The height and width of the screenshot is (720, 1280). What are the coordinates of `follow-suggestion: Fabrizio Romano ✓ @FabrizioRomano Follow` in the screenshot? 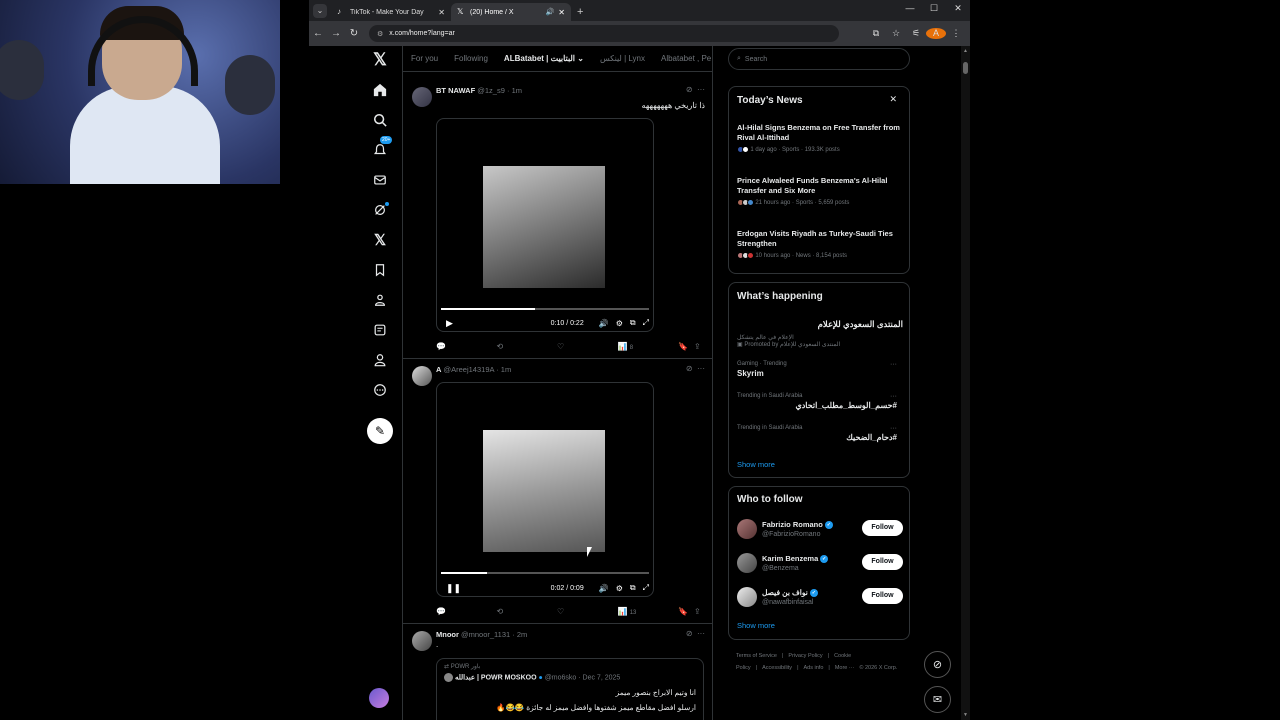 It's located at (820, 531).